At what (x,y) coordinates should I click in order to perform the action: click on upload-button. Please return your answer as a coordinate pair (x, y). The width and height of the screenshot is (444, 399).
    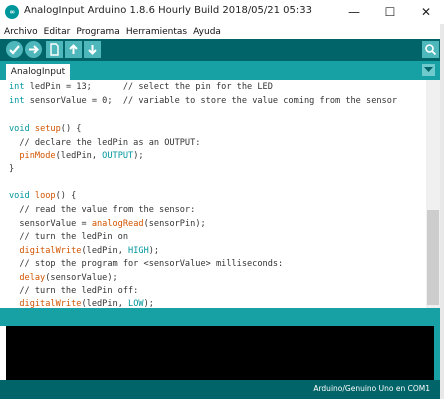
    Looking at the image, I should click on (33, 49).